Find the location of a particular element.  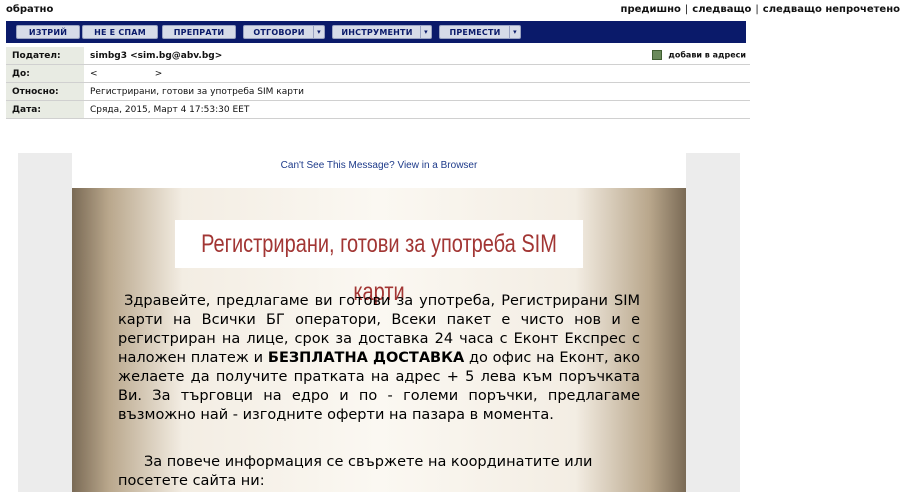

next-unread-link: следващо непрочетено is located at coordinates (831, 9).